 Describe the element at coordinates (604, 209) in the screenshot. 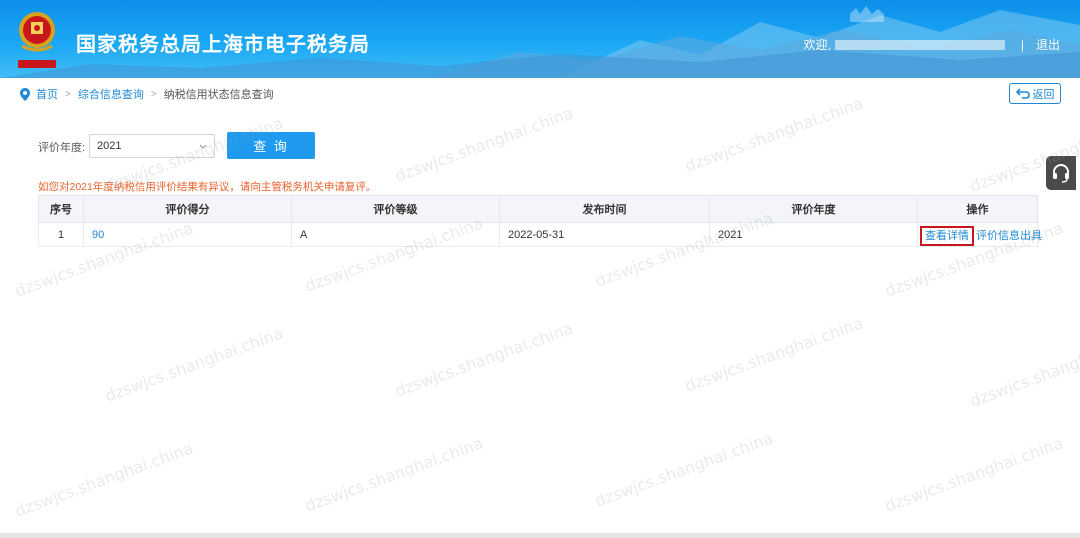

I see `column-header-publish-date: 发布时间` at that location.